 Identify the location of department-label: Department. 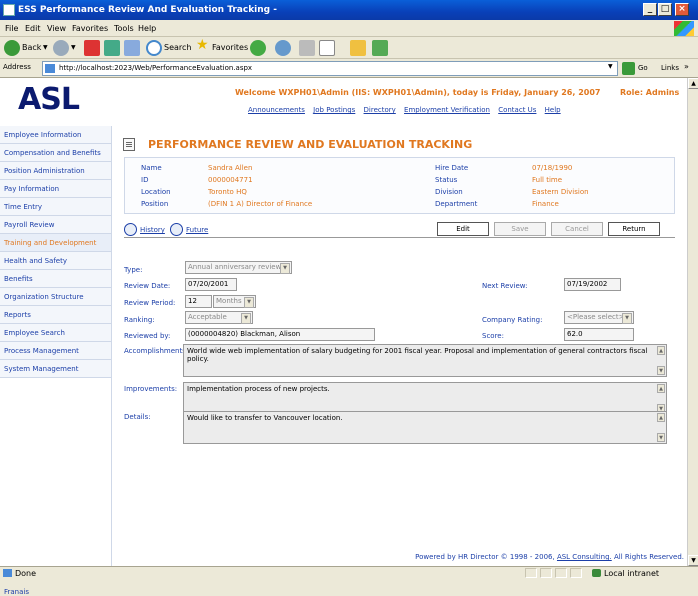
(456, 204).